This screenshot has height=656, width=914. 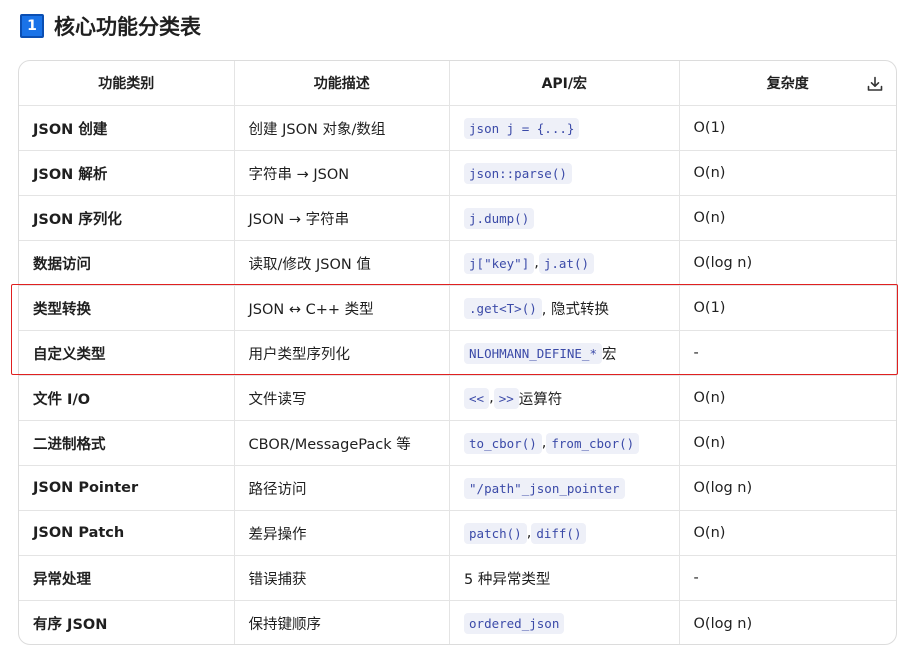 I want to click on api-text: 运算符, so click(x=540, y=399).